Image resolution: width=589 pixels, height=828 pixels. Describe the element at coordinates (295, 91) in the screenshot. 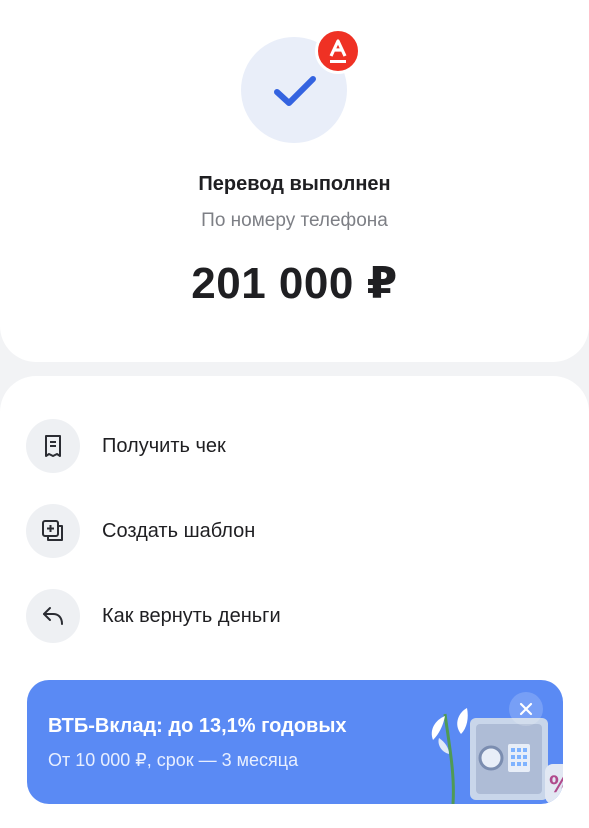

I see `checkmark-icon` at that location.